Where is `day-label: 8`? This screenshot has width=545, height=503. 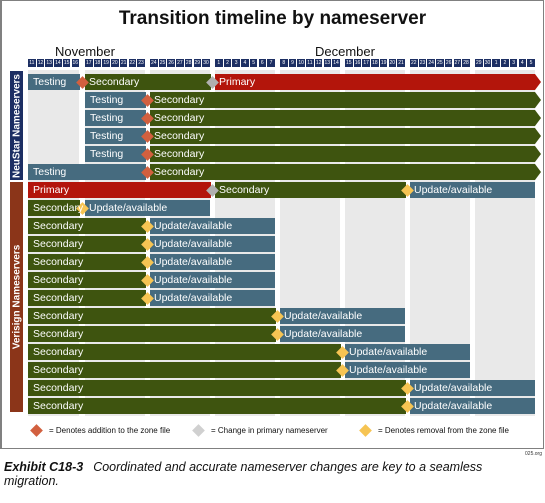 day-label: 8 is located at coordinates (284, 63).